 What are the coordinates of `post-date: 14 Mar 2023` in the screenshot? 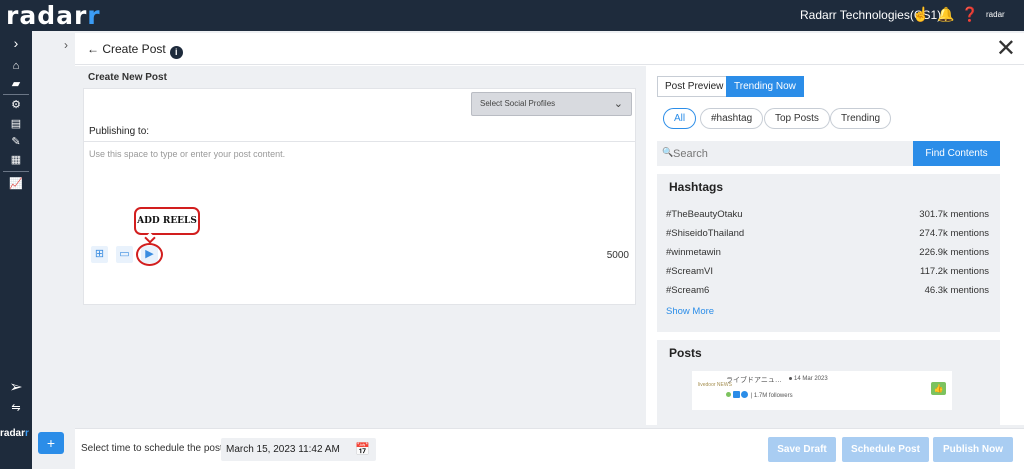 It's located at (808, 379).